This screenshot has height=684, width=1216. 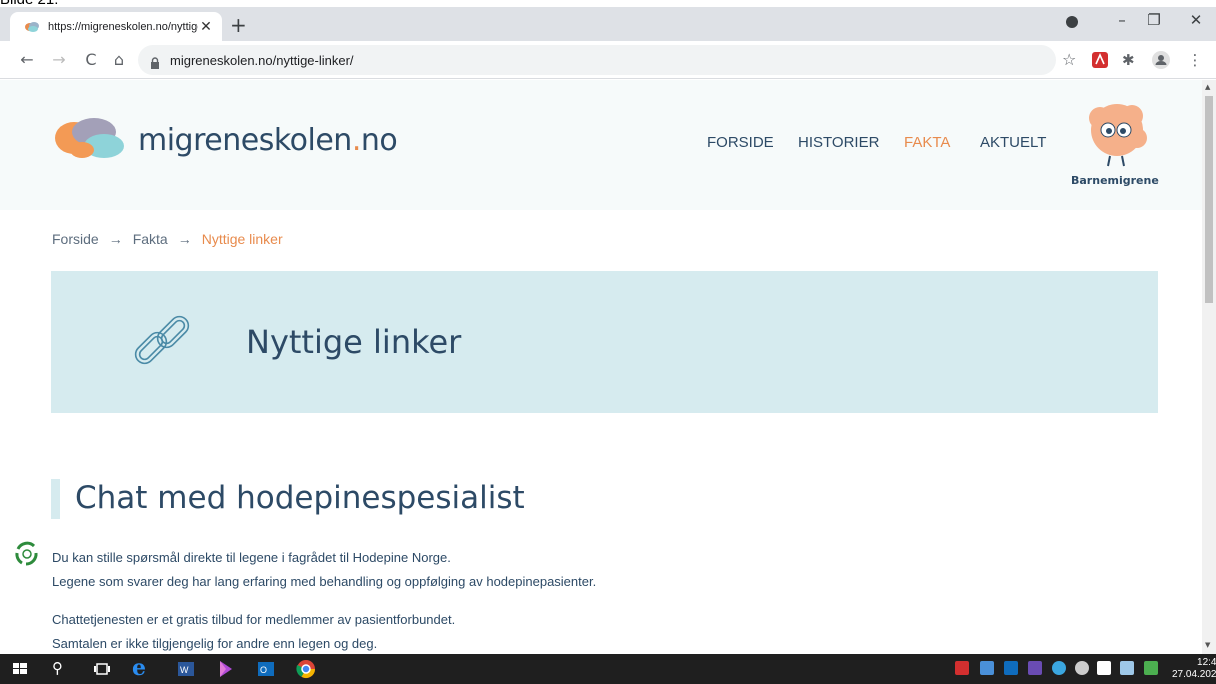 I want to click on chain-link-icon, so click(x=162, y=346).